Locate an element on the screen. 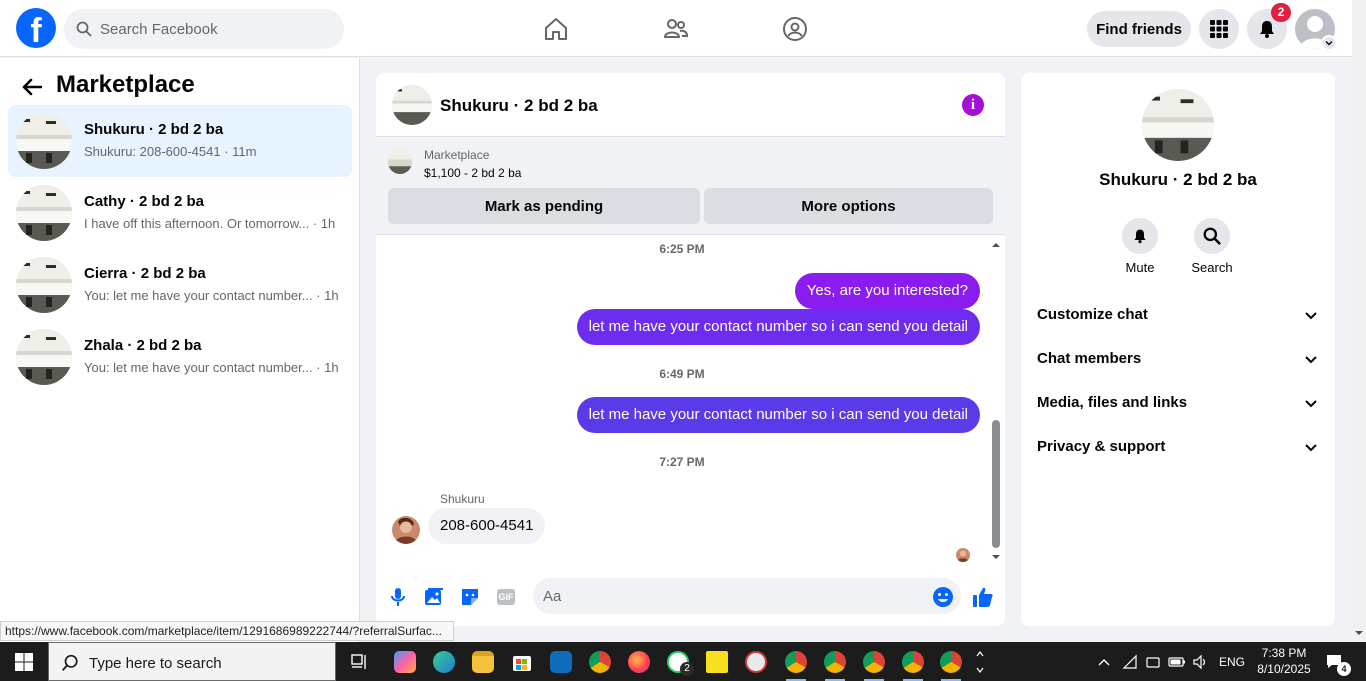 This screenshot has width=1366, height=681. photo-icon is located at coordinates (434, 597).